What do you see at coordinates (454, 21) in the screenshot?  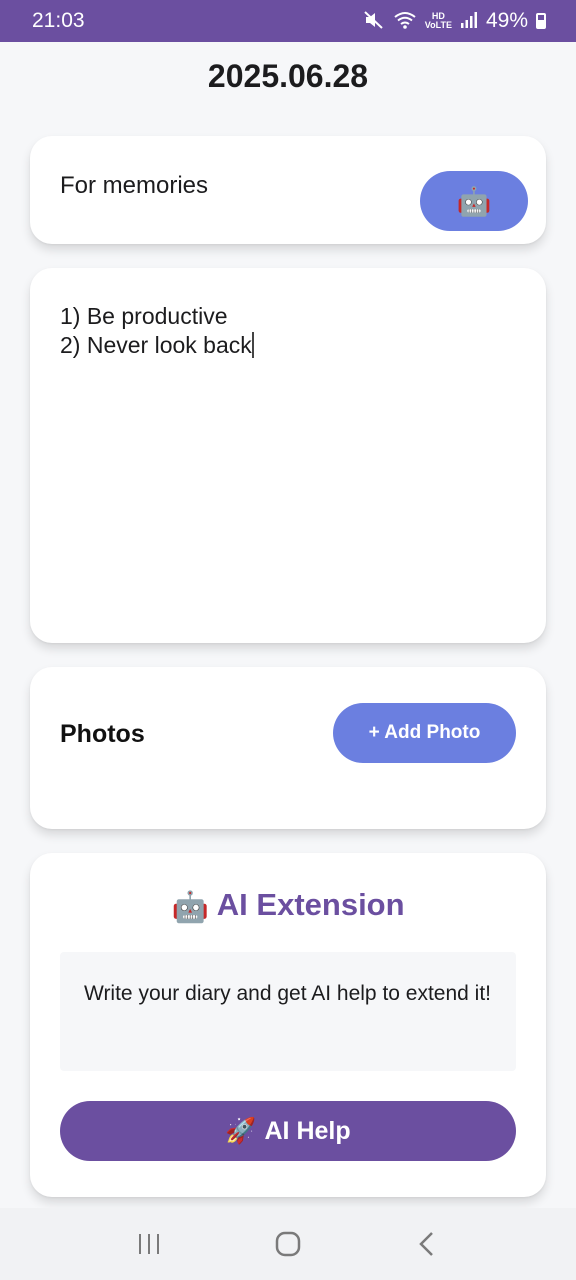 I see `status-icons: HD VoLTE 49%` at bounding box center [454, 21].